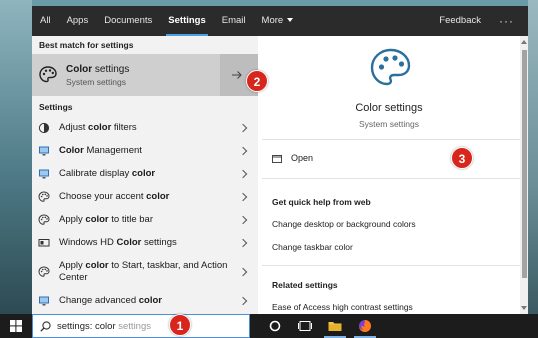 This screenshot has height=338, width=538. I want to click on settings-result-item: Calibrate display color, so click(145, 173).